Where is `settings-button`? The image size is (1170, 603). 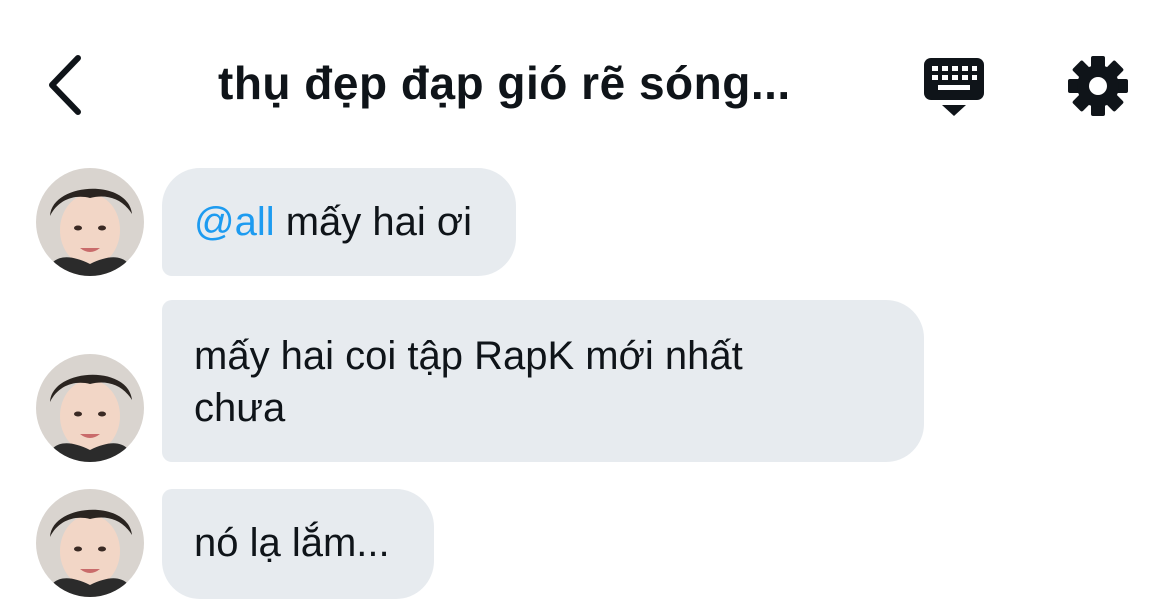
settings-button is located at coordinates (1098, 86).